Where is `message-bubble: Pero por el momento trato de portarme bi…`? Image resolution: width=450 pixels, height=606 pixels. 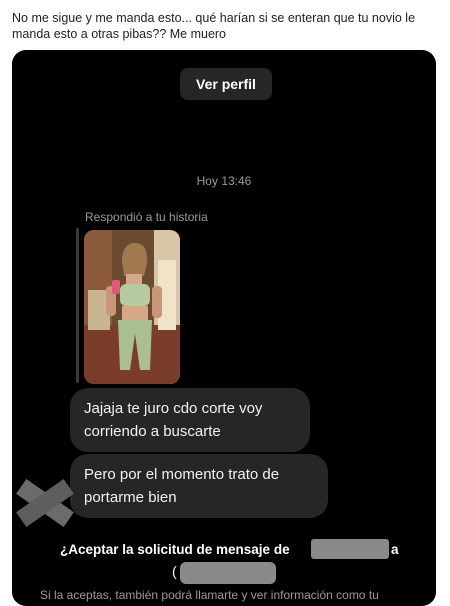
message-bubble: Pero por el momento trato de portarme bi… is located at coordinates (199, 486).